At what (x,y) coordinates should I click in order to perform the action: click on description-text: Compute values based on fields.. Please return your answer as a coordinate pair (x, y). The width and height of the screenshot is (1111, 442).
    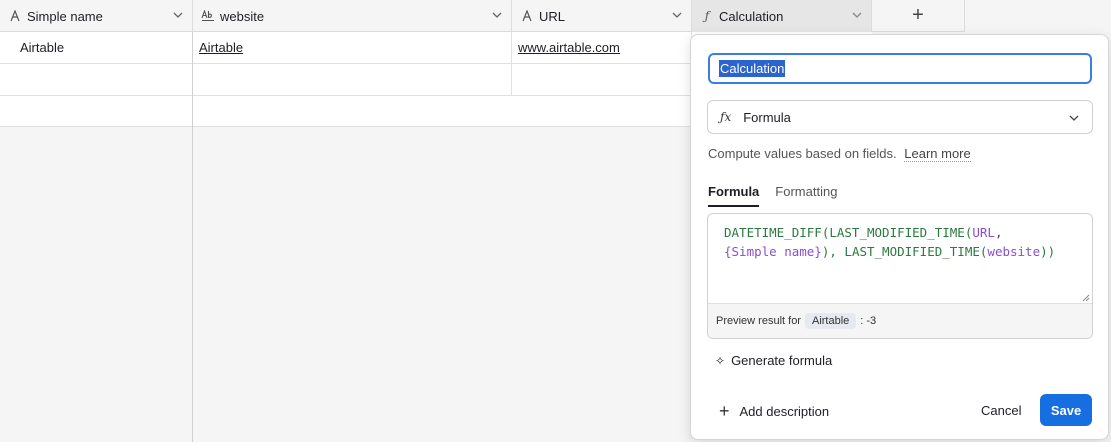
    Looking at the image, I should click on (802, 153).